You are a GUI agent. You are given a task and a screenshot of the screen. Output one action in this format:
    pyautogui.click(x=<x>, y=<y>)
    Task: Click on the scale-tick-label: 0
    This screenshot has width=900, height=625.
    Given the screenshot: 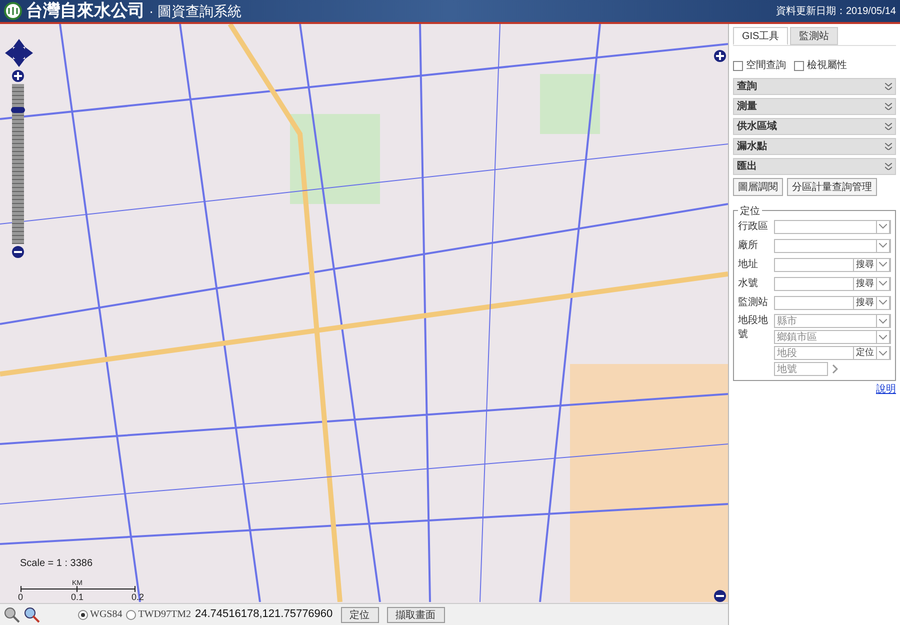 What is the action you would take?
    pyautogui.click(x=21, y=597)
    